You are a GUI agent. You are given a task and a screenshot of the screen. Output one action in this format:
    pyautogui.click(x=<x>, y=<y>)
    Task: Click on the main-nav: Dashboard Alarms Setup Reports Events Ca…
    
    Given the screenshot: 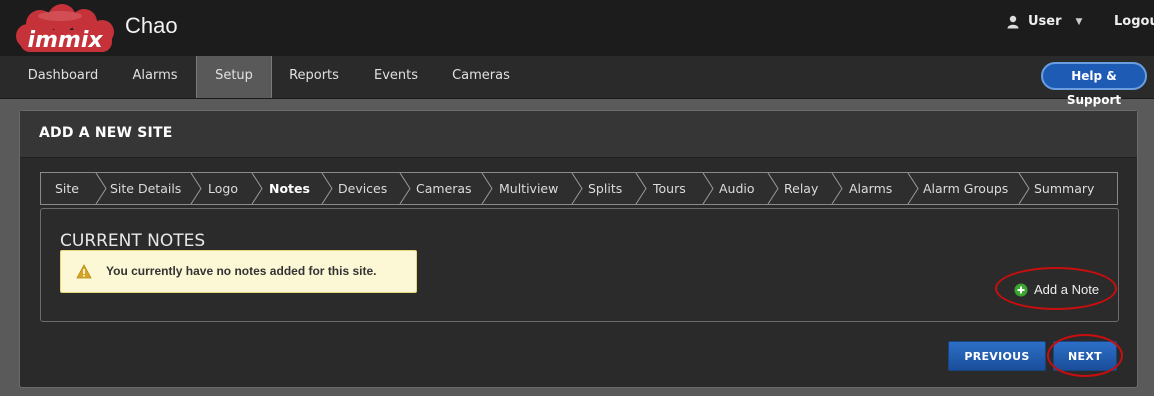 What is the action you would take?
    pyautogui.click(x=577, y=81)
    